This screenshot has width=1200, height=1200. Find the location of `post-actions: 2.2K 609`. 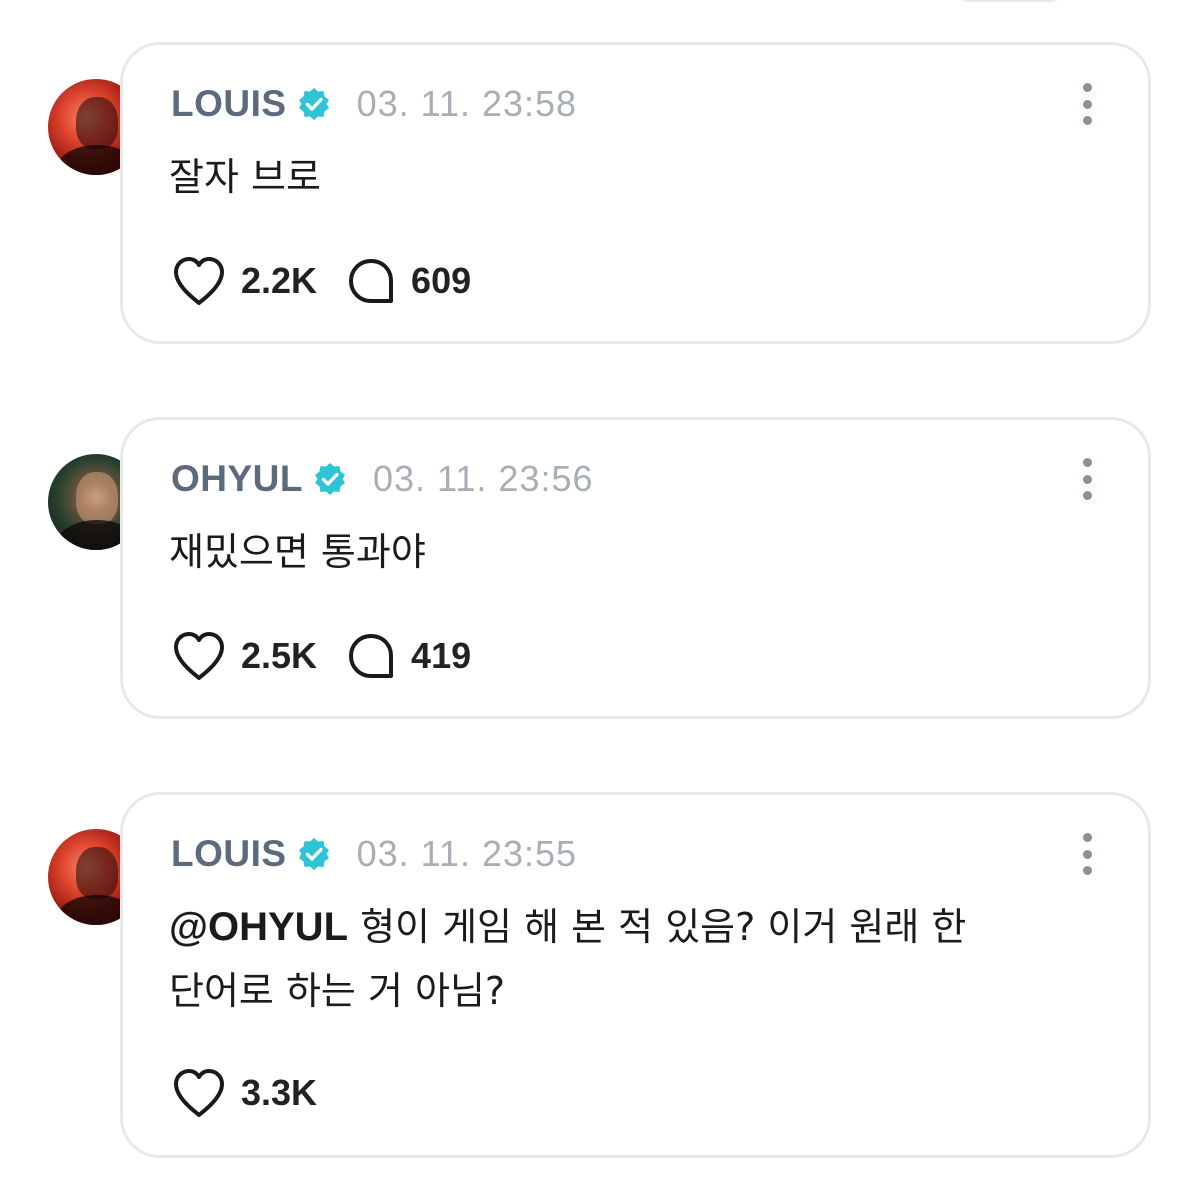

post-actions: 2.2K 609 is located at coordinates (321, 281).